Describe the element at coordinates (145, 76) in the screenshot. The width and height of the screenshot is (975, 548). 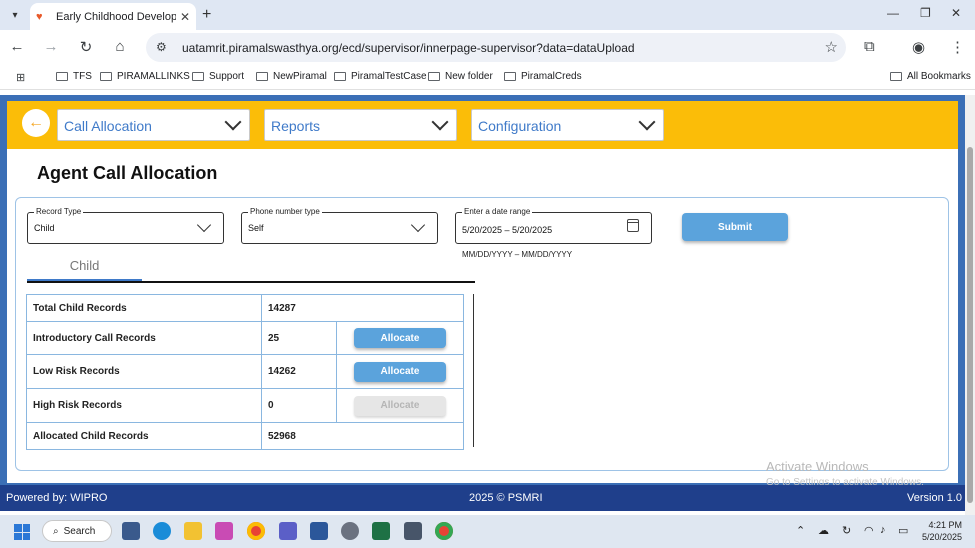
I see `bookmark-item: PIRAMALLINKS` at that location.